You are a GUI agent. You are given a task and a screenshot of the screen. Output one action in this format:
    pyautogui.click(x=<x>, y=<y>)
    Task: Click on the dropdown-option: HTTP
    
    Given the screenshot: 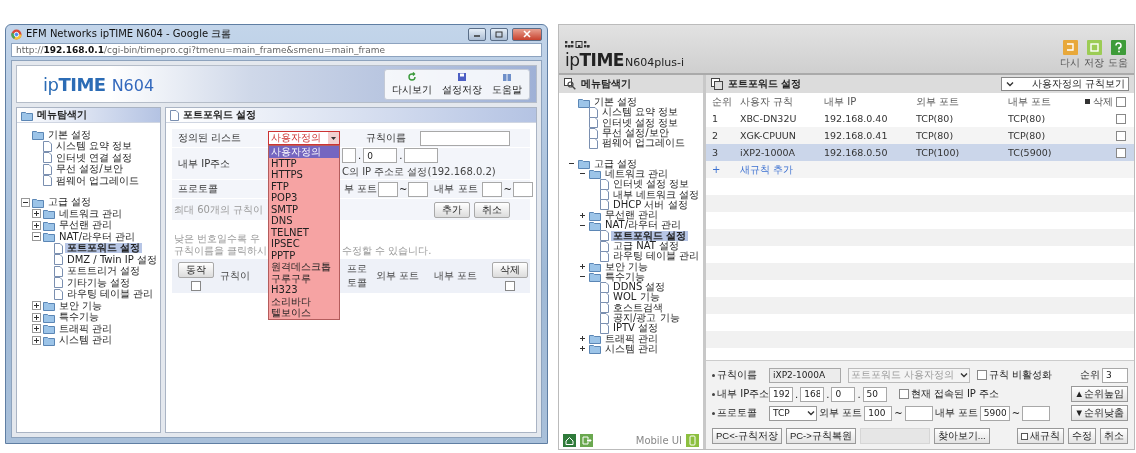 What is the action you would take?
    pyautogui.click(x=304, y=163)
    